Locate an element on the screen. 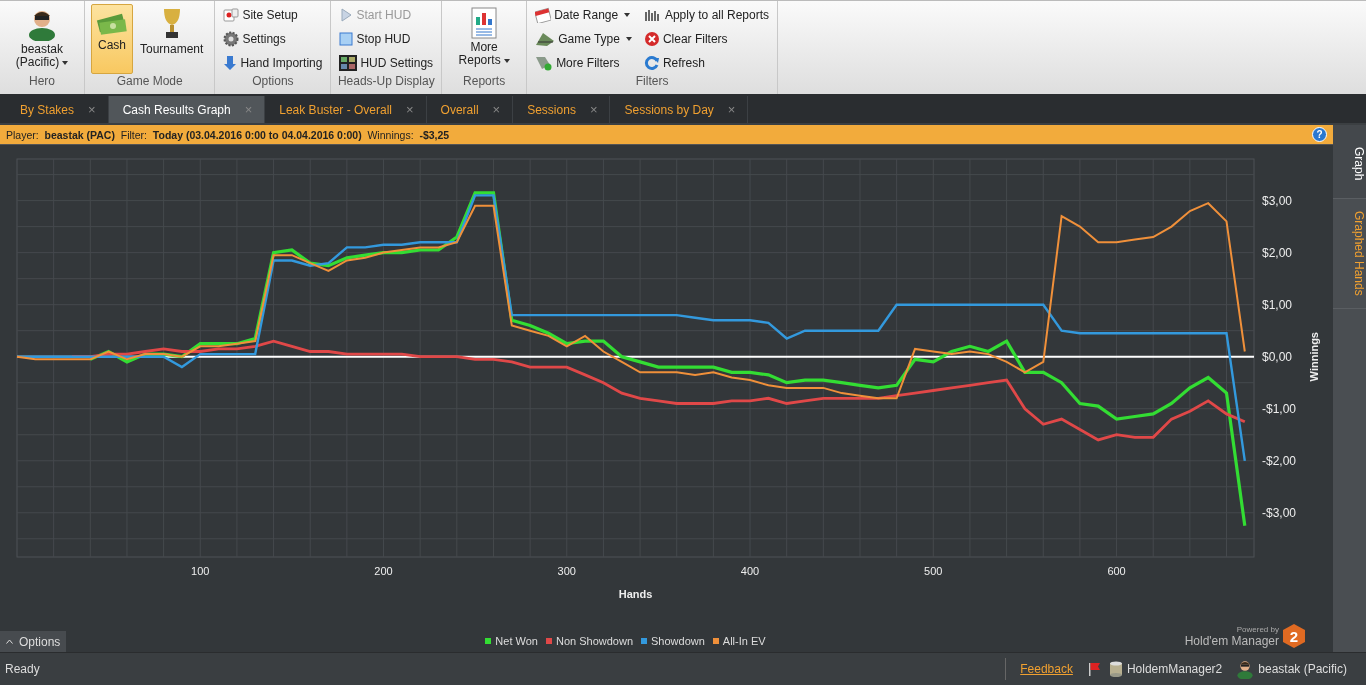 The height and width of the screenshot is (685, 1366). legend-label: Net Won is located at coordinates (516, 641).